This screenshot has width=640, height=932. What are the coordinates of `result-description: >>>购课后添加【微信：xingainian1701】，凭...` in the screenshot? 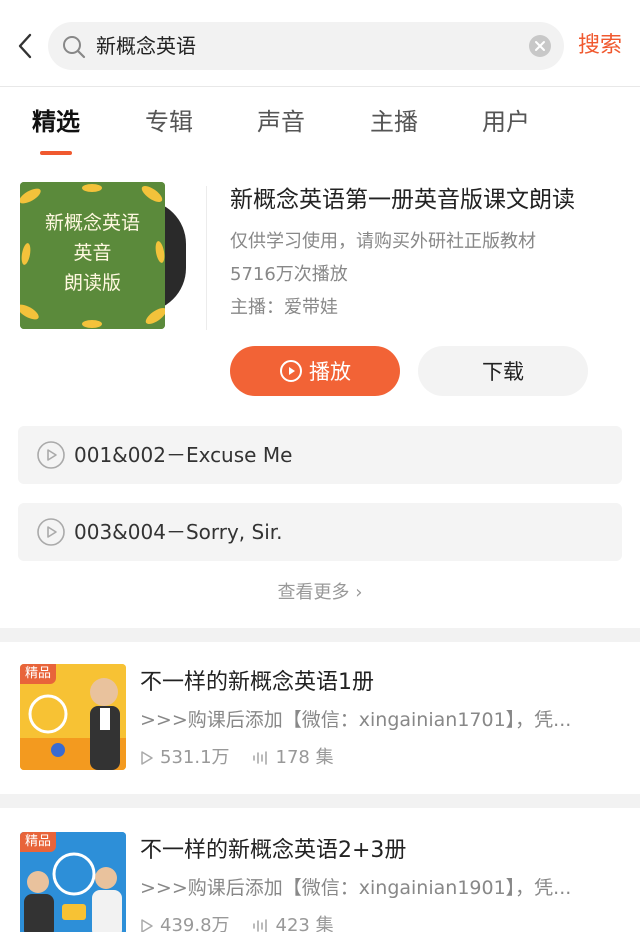 It's located at (356, 720).